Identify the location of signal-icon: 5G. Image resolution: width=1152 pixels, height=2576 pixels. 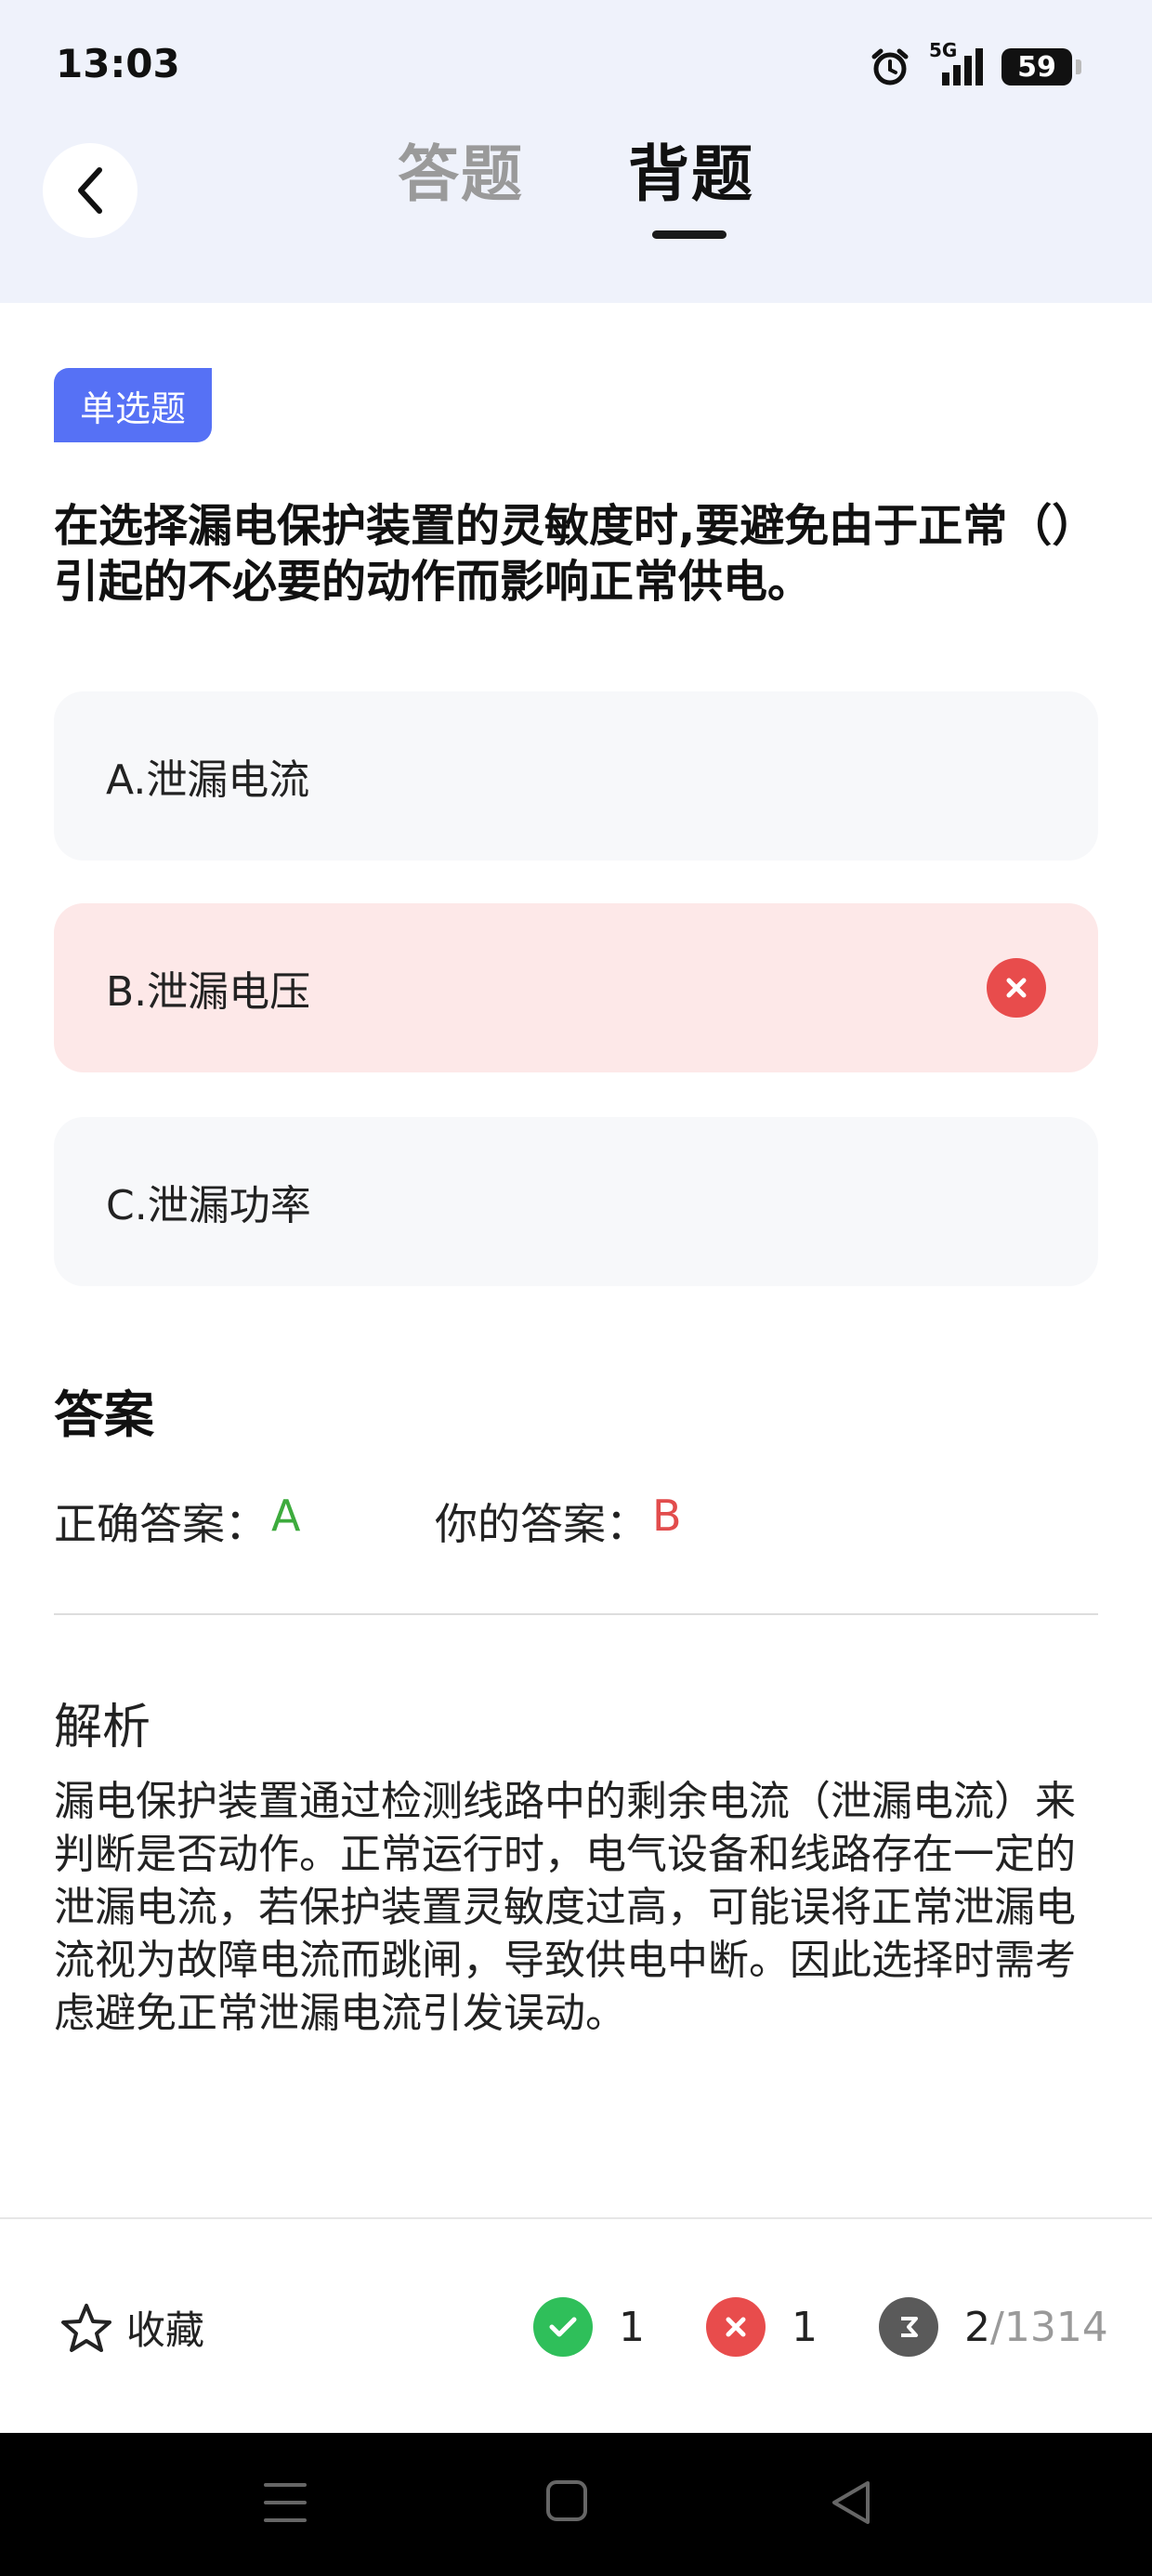
(956, 63).